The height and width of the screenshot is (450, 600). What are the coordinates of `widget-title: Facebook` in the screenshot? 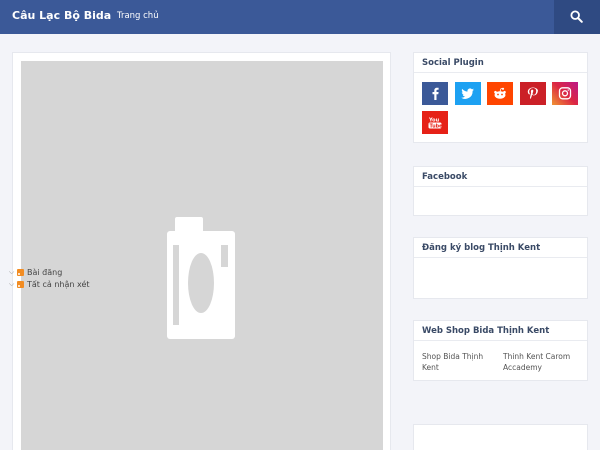 It's located at (500, 177).